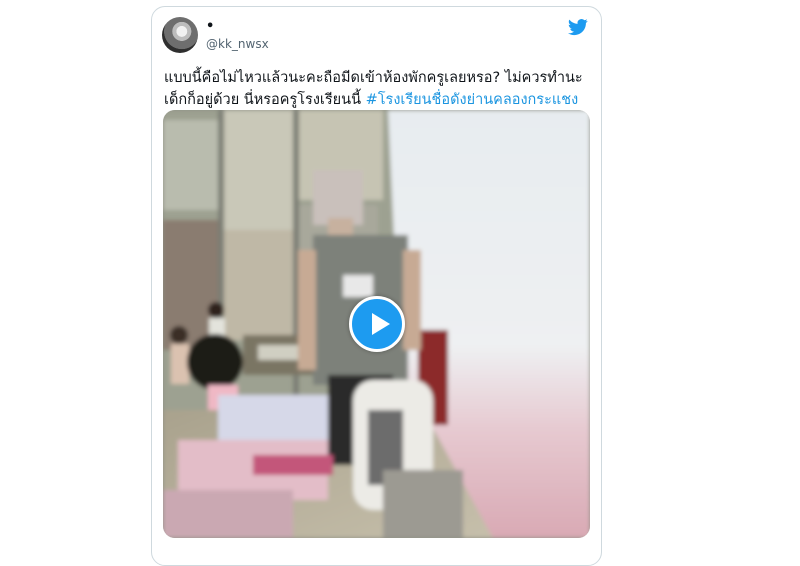  Describe the element at coordinates (237, 44) in the screenshot. I see `user-handle: @kk_nwsx` at that location.